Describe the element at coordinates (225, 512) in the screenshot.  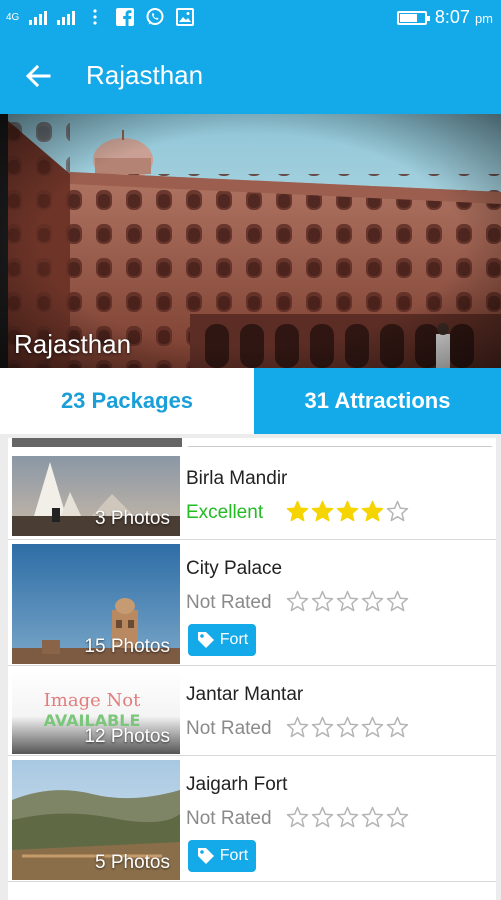
I see `rating-label: Excellent` at that location.